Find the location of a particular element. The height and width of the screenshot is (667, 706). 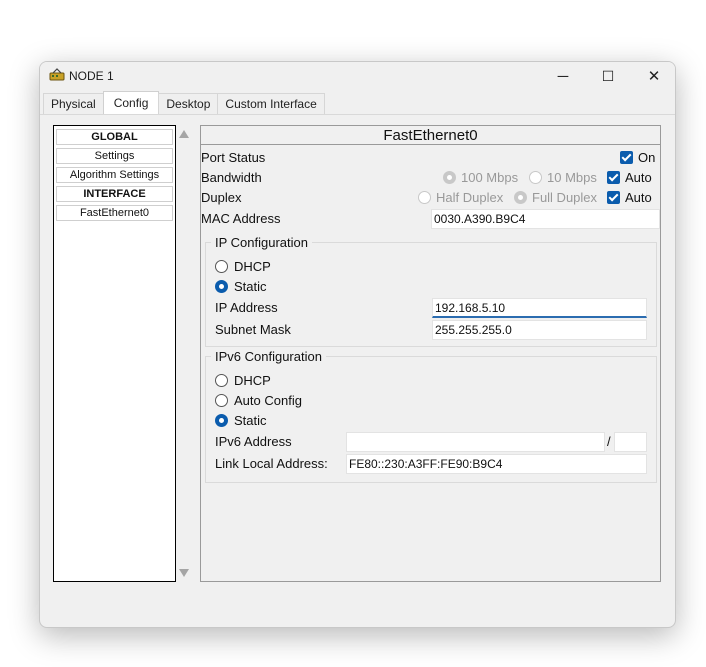

maximize-button: ☐ is located at coordinates (608, 76).